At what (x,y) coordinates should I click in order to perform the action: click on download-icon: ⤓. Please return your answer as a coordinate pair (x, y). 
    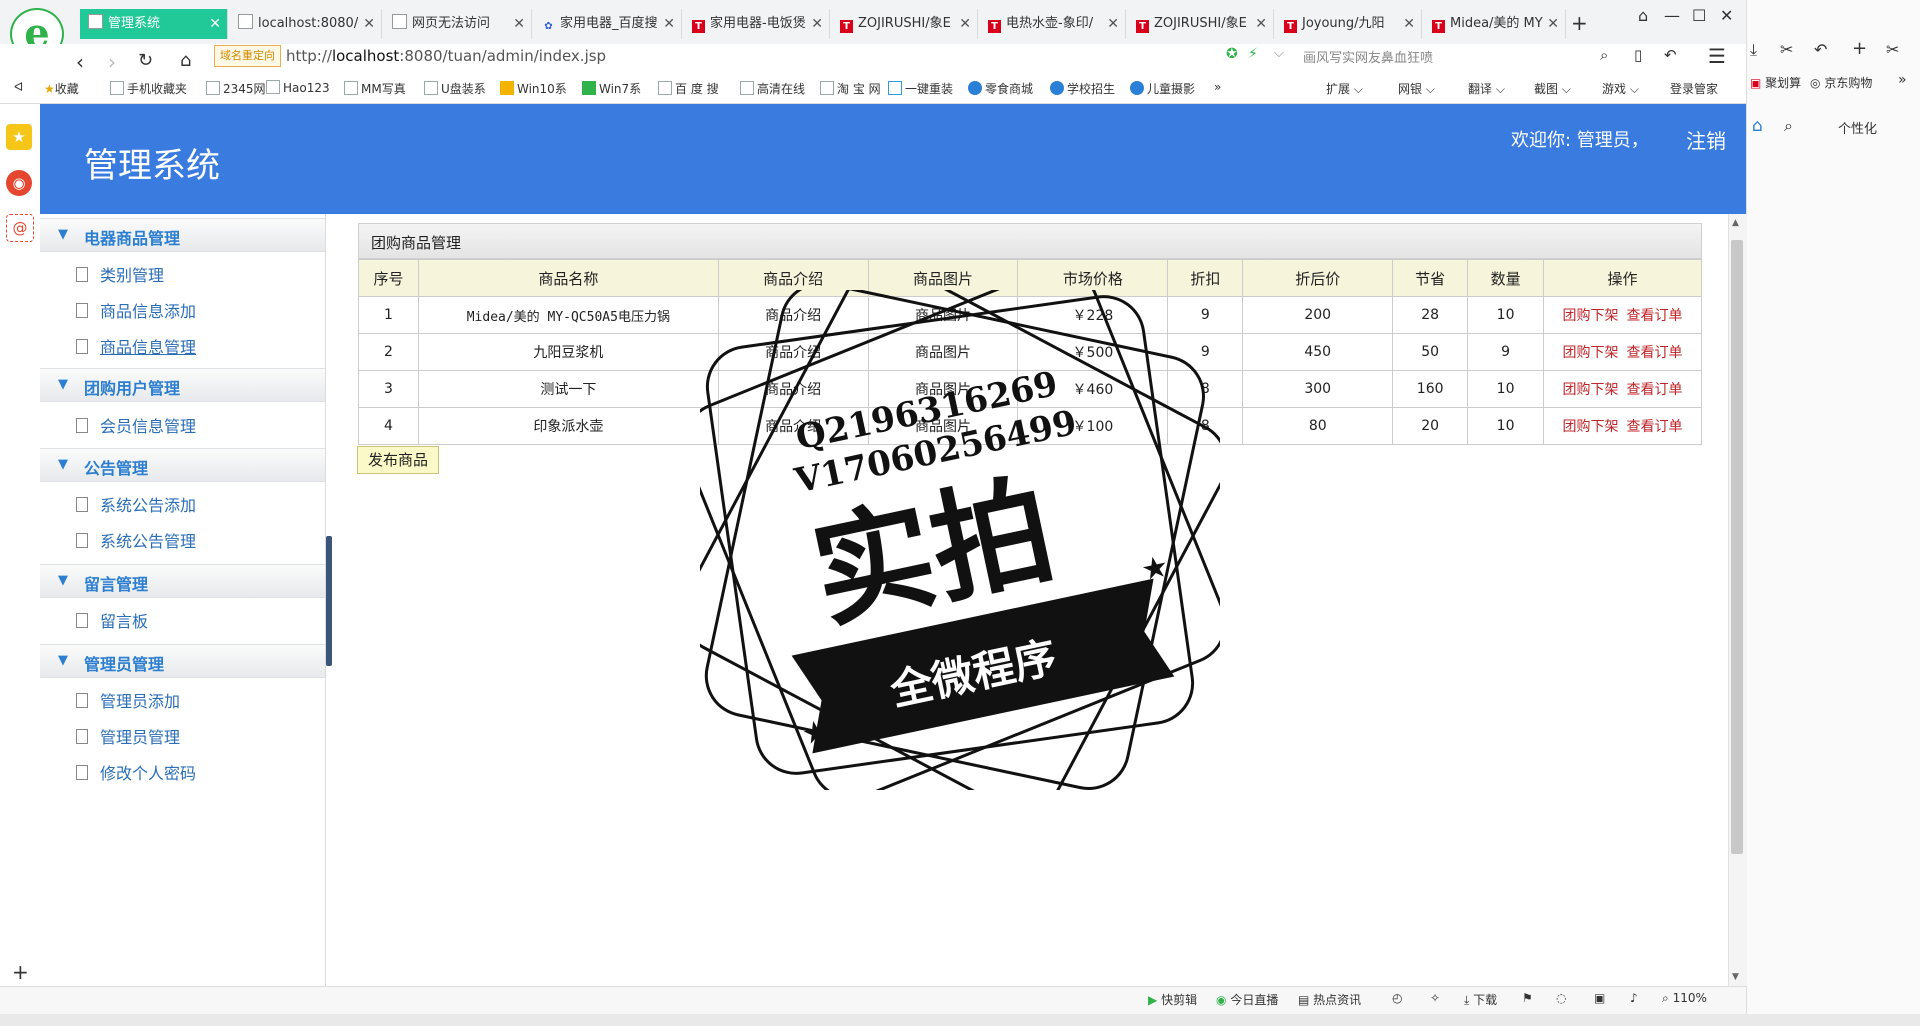
    Looking at the image, I should click on (1753, 50).